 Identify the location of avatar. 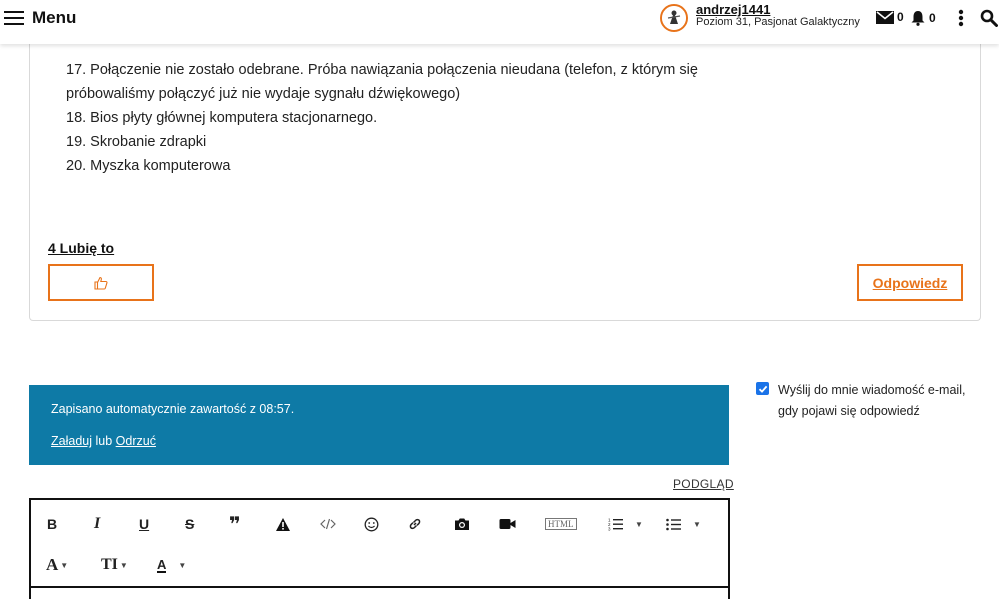
(674, 18).